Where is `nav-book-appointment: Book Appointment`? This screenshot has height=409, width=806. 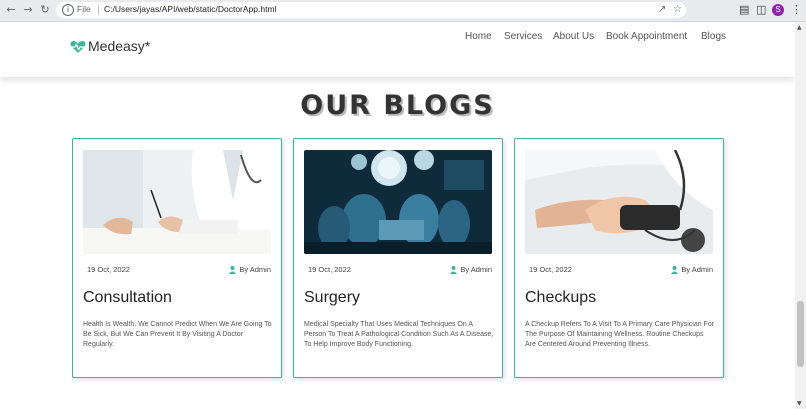 nav-book-appointment: Book Appointment is located at coordinates (646, 36).